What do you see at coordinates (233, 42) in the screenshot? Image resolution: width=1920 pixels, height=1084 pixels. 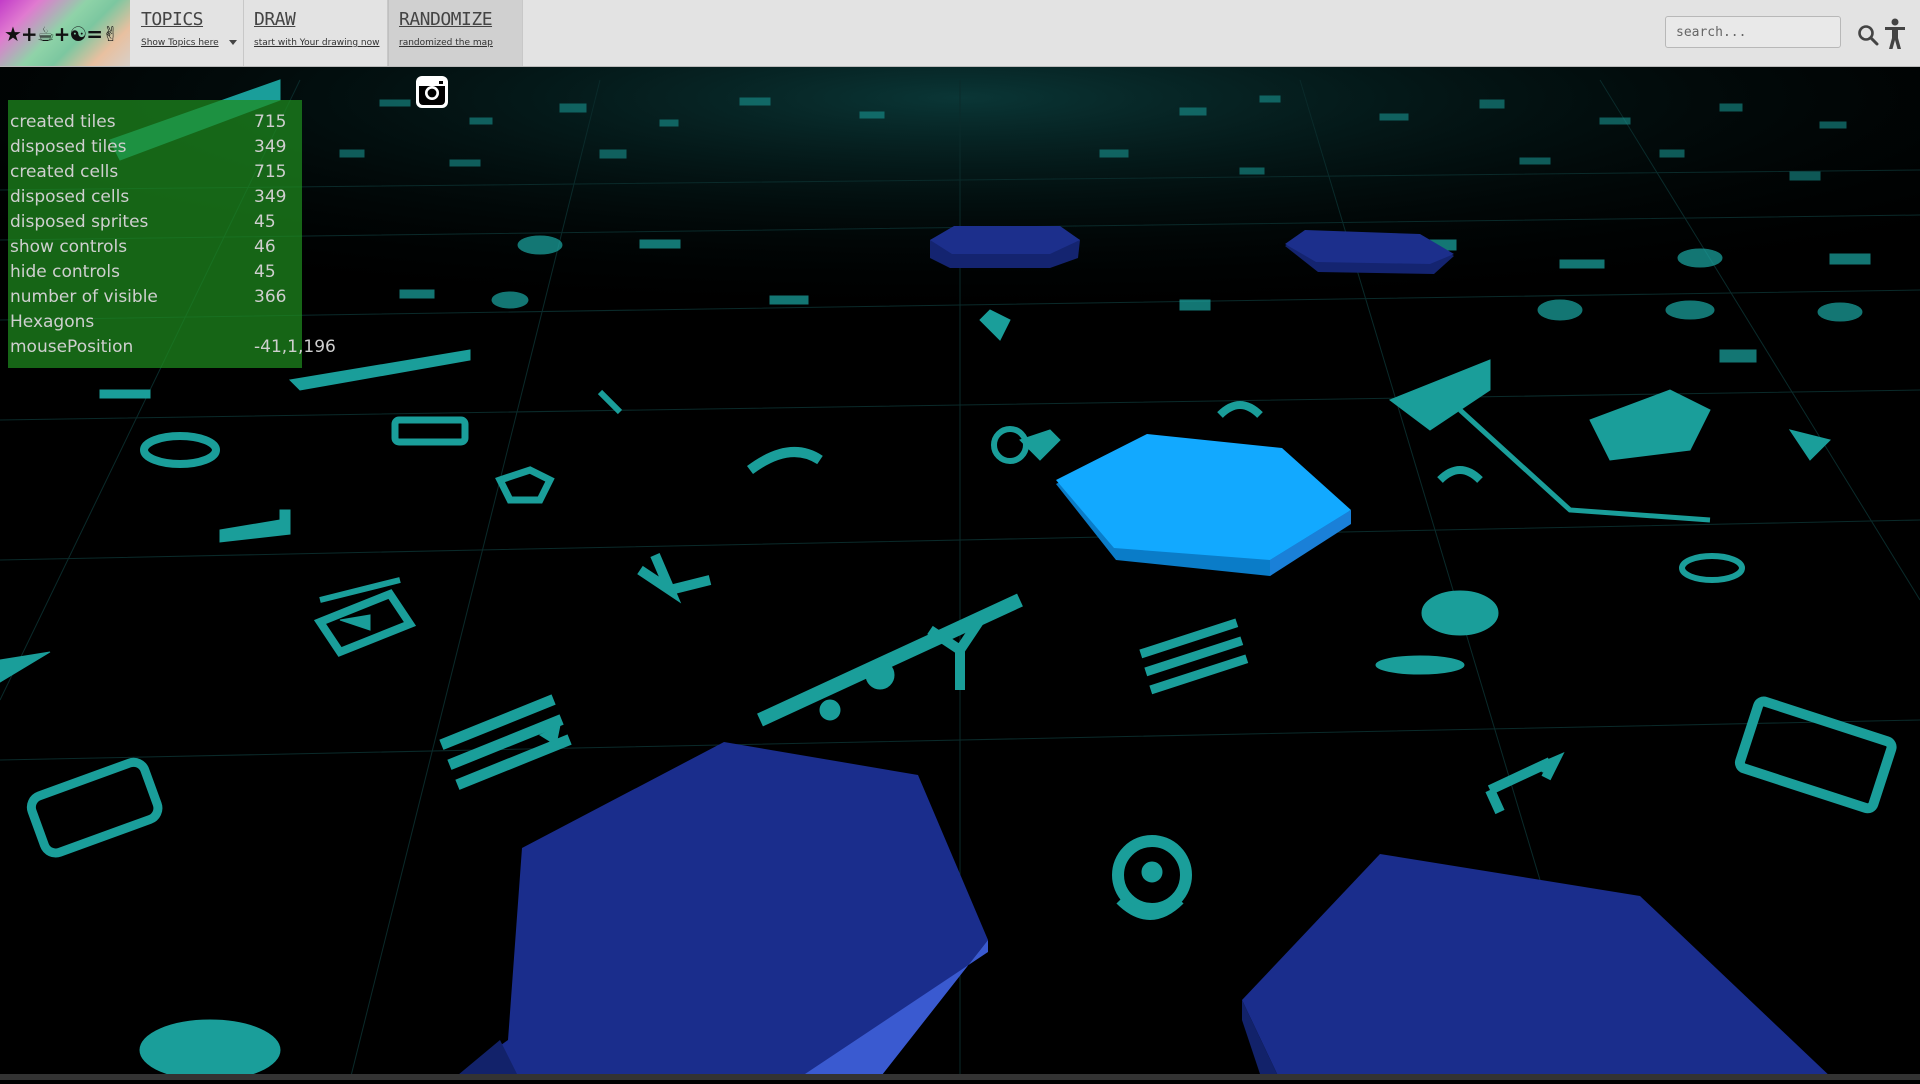 I see `chevron-down-icon` at bounding box center [233, 42].